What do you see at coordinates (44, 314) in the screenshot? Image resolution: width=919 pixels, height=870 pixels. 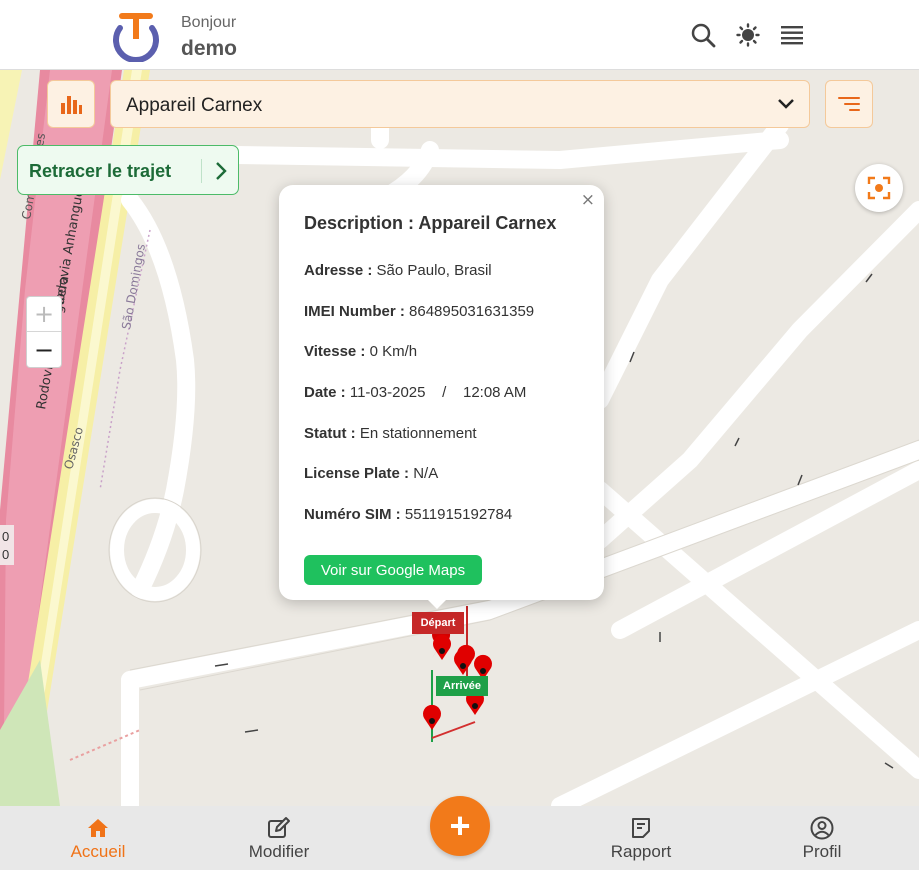 I see `zoom-in-button: +` at bounding box center [44, 314].